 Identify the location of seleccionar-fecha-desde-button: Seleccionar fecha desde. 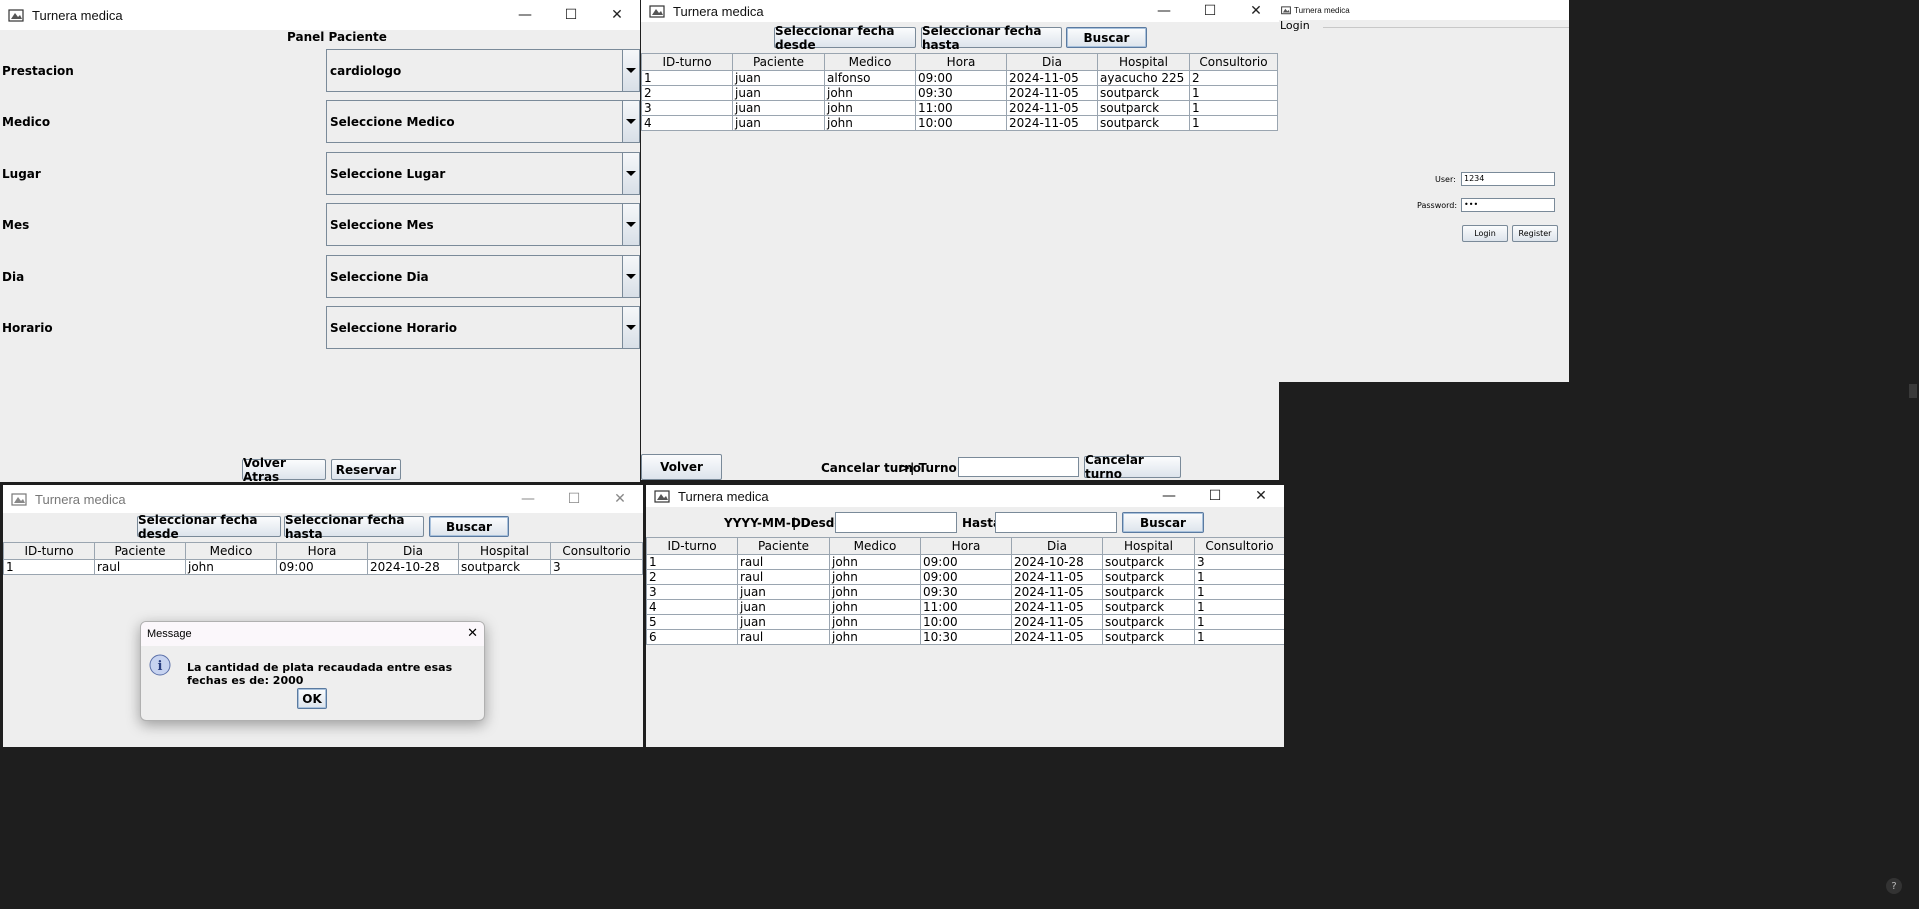
(209, 527).